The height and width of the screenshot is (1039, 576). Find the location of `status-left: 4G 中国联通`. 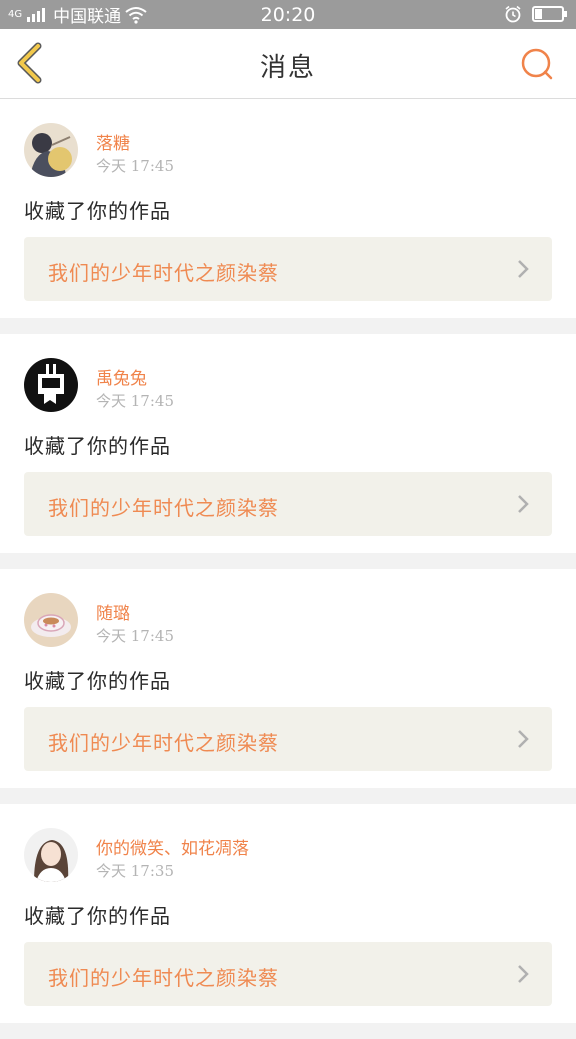

status-left: 4G 中国联通 is located at coordinates (73, 14).